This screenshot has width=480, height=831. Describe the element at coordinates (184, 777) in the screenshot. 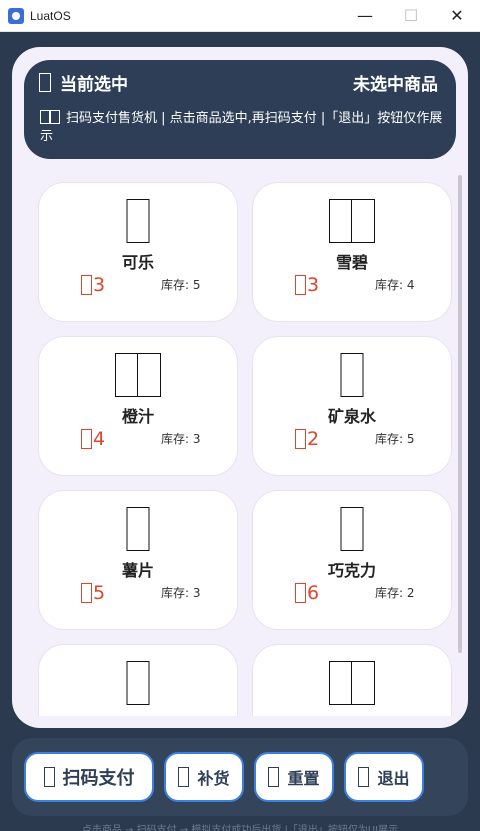

I see `restock-icon` at that location.